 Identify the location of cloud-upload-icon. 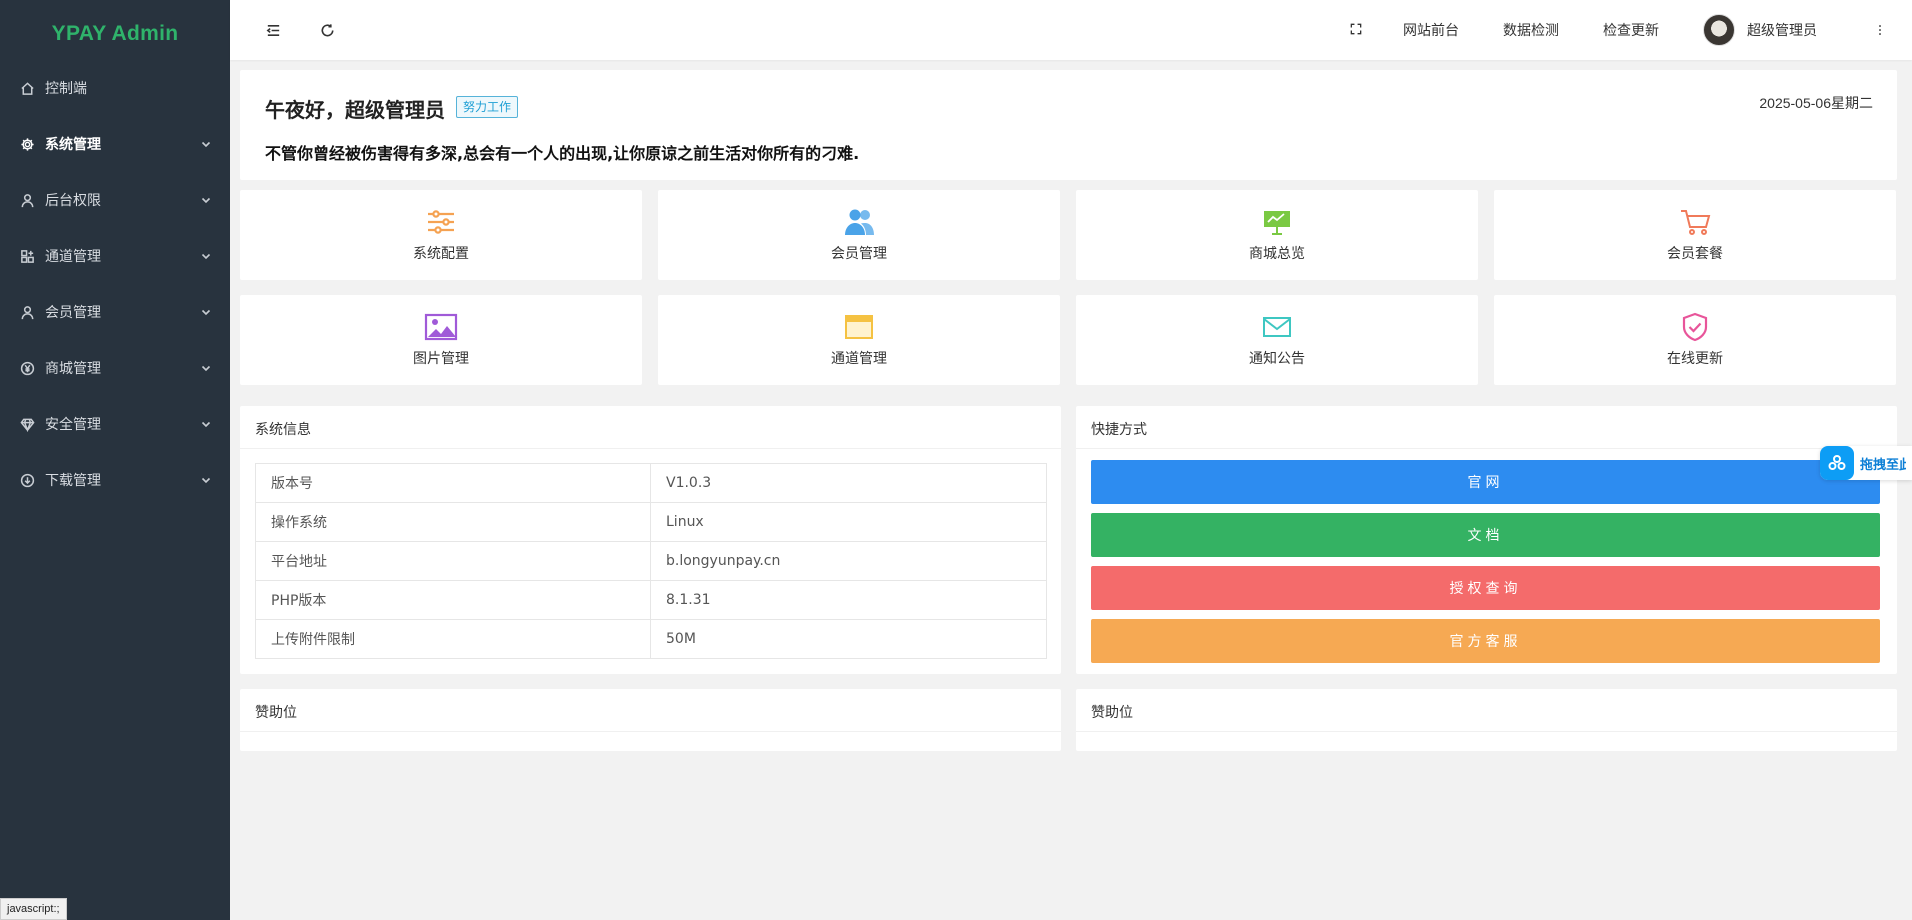
(1837, 463).